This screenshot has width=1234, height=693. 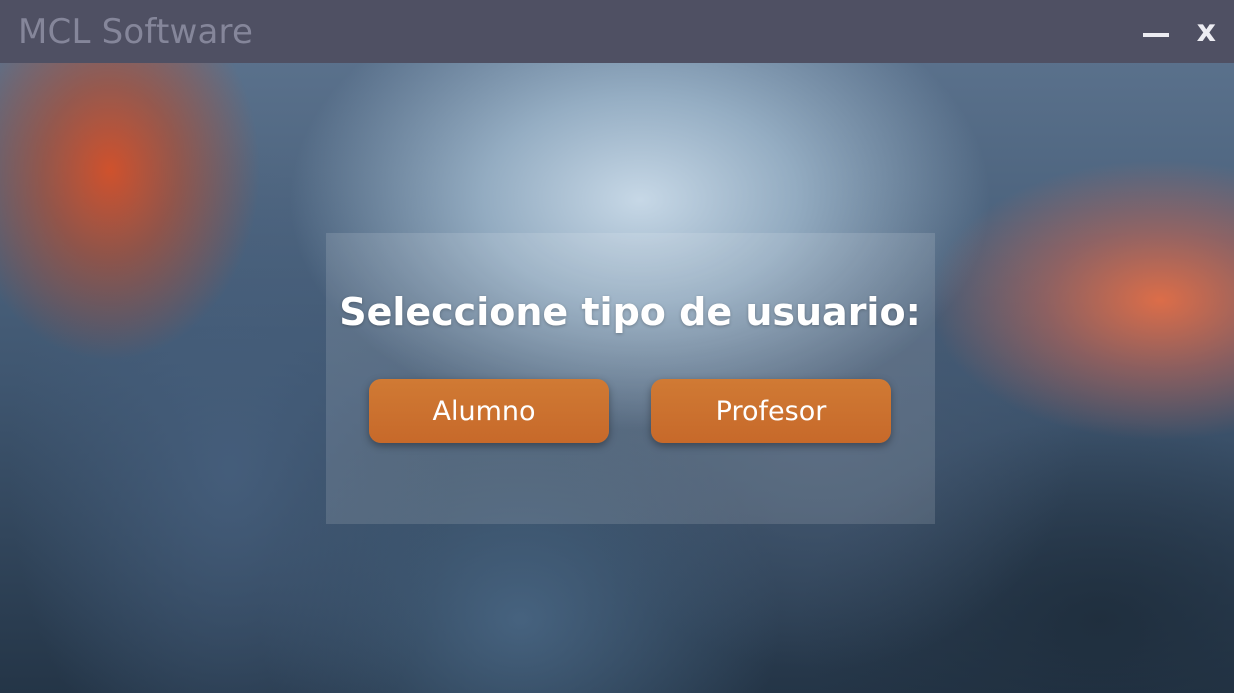 I want to click on minimize-button, so click(x=1155, y=32).